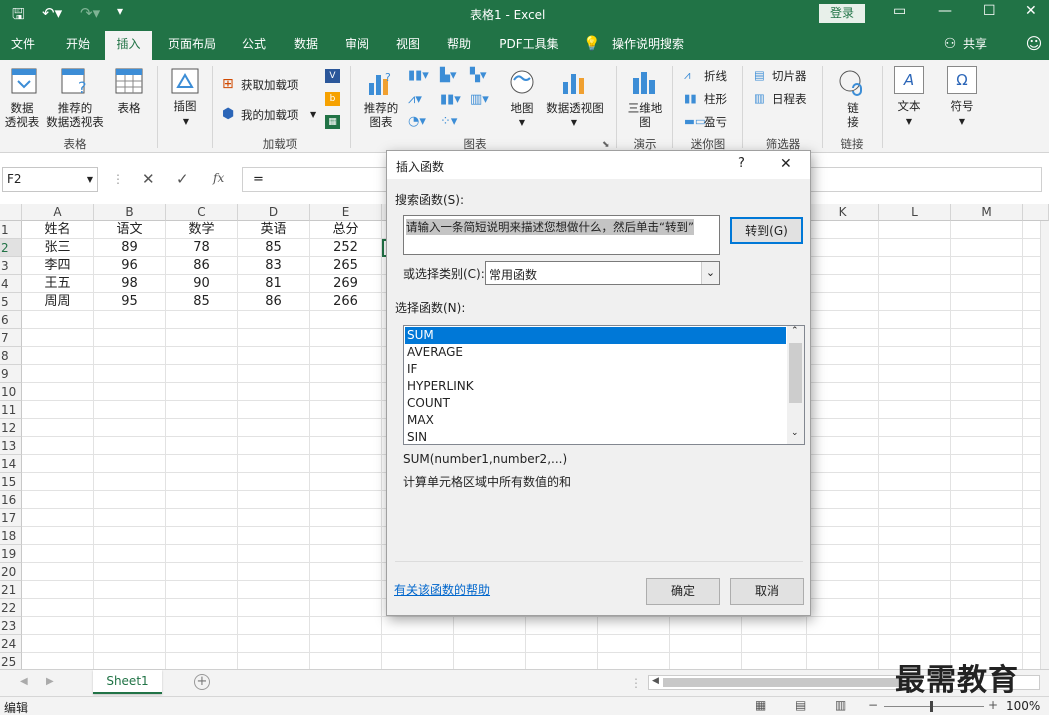 Image resolution: width=1049 pixels, height=716 pixels. What do you see at coordinates (1034, 44) in the screenshot?
I see `smiley-icon: ☺` at bounding box center [1034, 44].